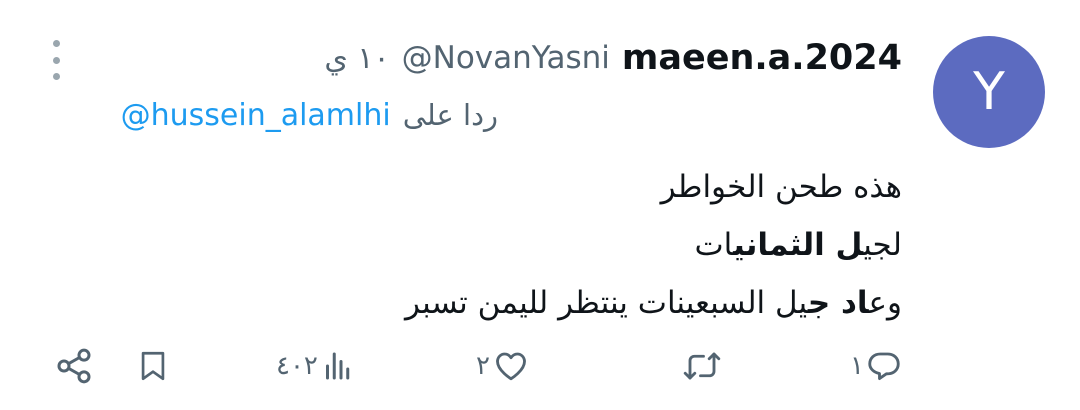 This screenshot has width=1080, height=410. I want to click on heart-icon, so click(511, 366).